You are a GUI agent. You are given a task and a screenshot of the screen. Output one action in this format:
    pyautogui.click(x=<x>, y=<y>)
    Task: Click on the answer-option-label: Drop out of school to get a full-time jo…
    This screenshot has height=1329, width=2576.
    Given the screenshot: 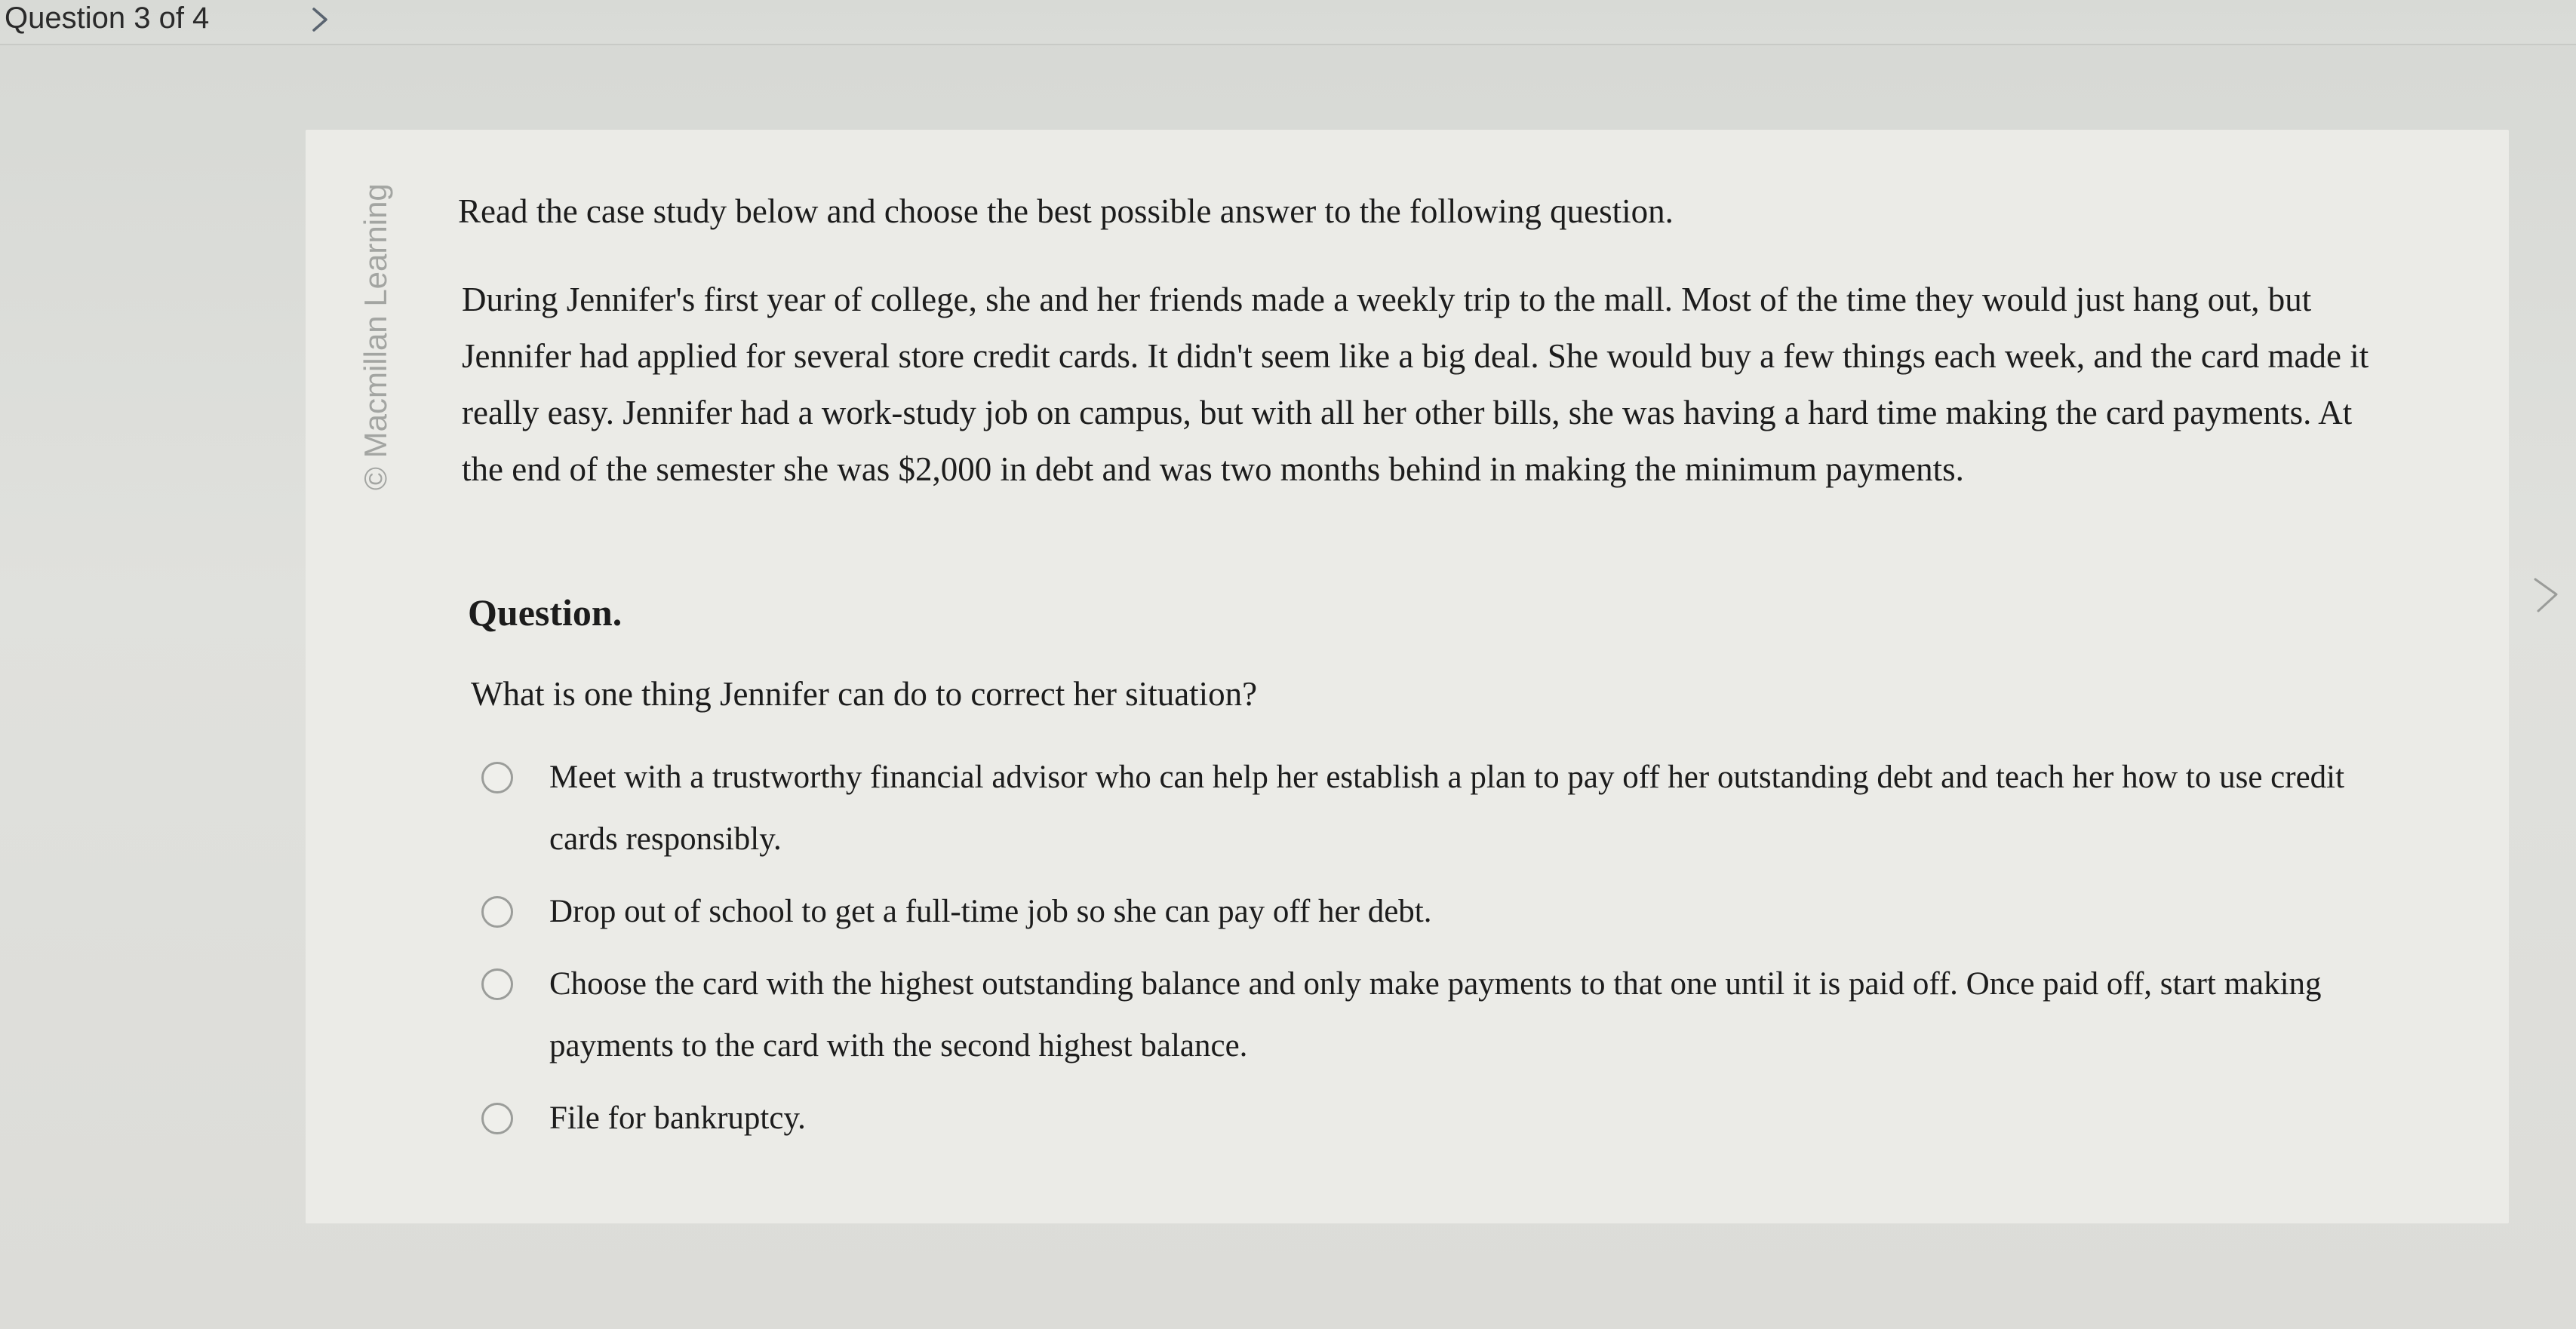 What is the action you would take?
    pyautogui.click(x=990, y=912)
    